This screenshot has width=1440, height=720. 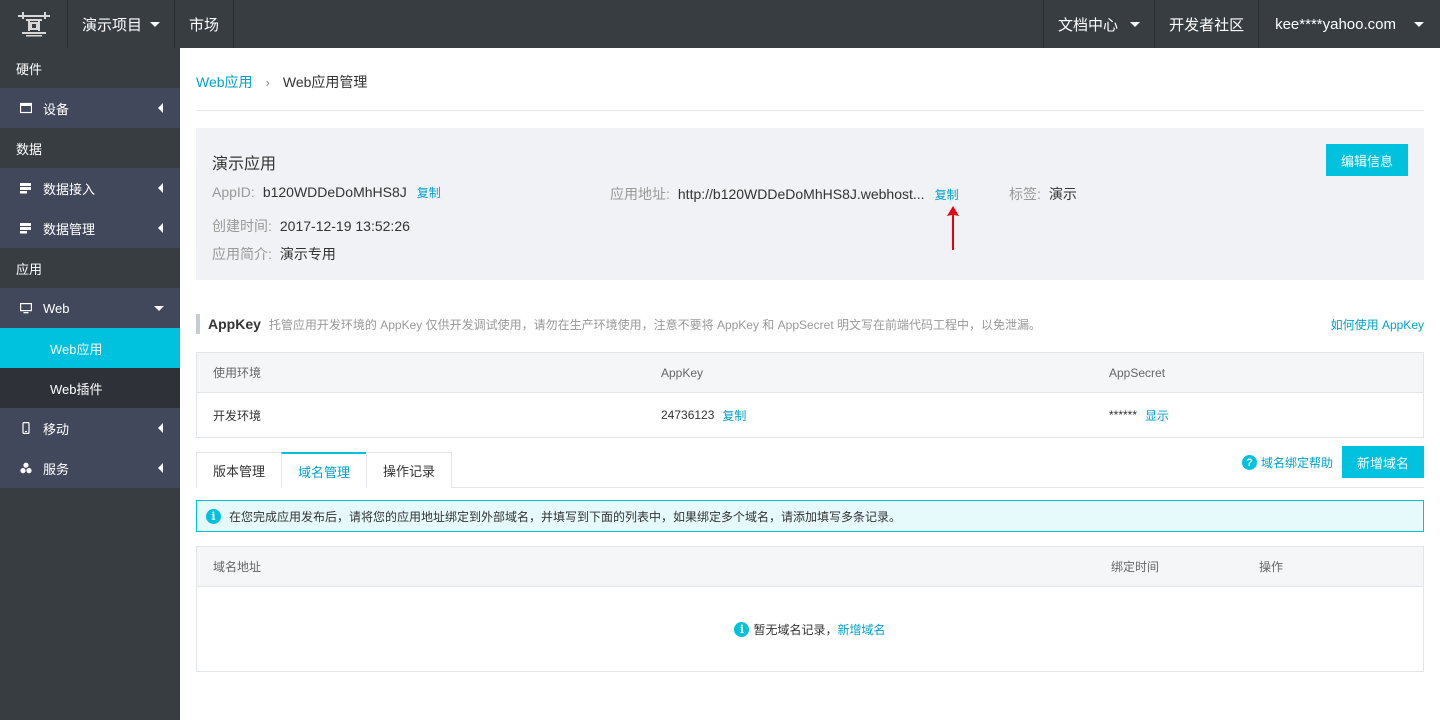 What do you see at coordinates (242, 254) in the screenshot?
I see `intro-label: 应用简介:` at bounding box center [242, 254].